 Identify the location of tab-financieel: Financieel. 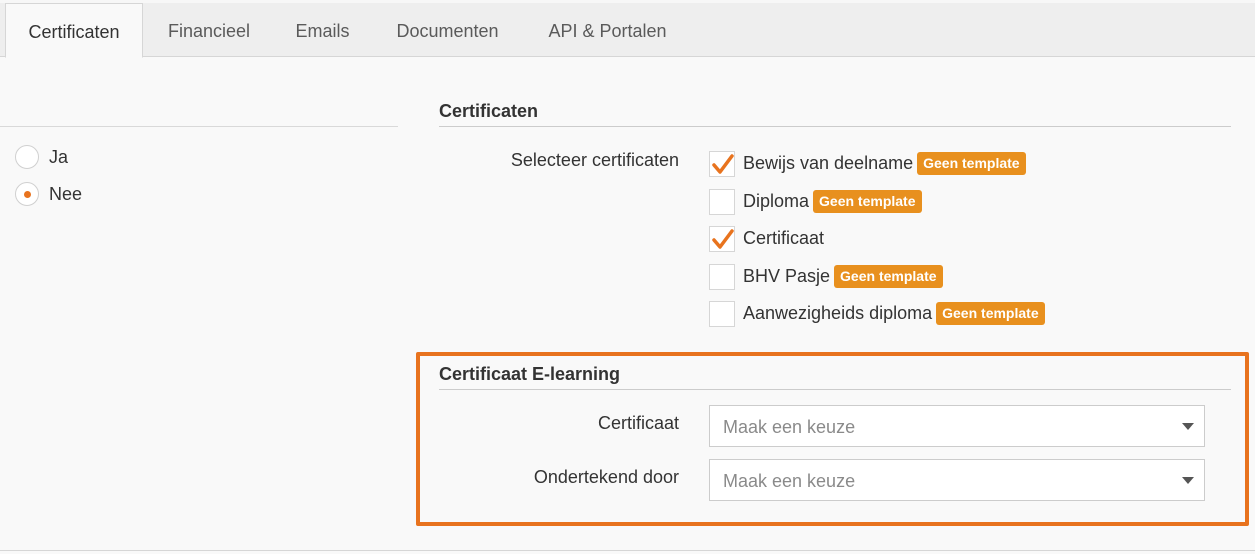
(209, 30).